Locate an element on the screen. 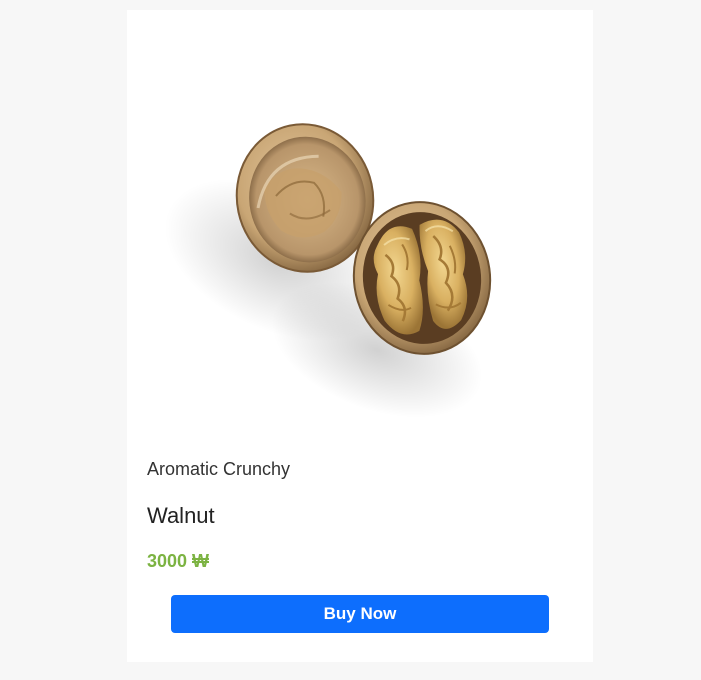  buy-now-button: Buy Now is located at coordinates (360, 614).